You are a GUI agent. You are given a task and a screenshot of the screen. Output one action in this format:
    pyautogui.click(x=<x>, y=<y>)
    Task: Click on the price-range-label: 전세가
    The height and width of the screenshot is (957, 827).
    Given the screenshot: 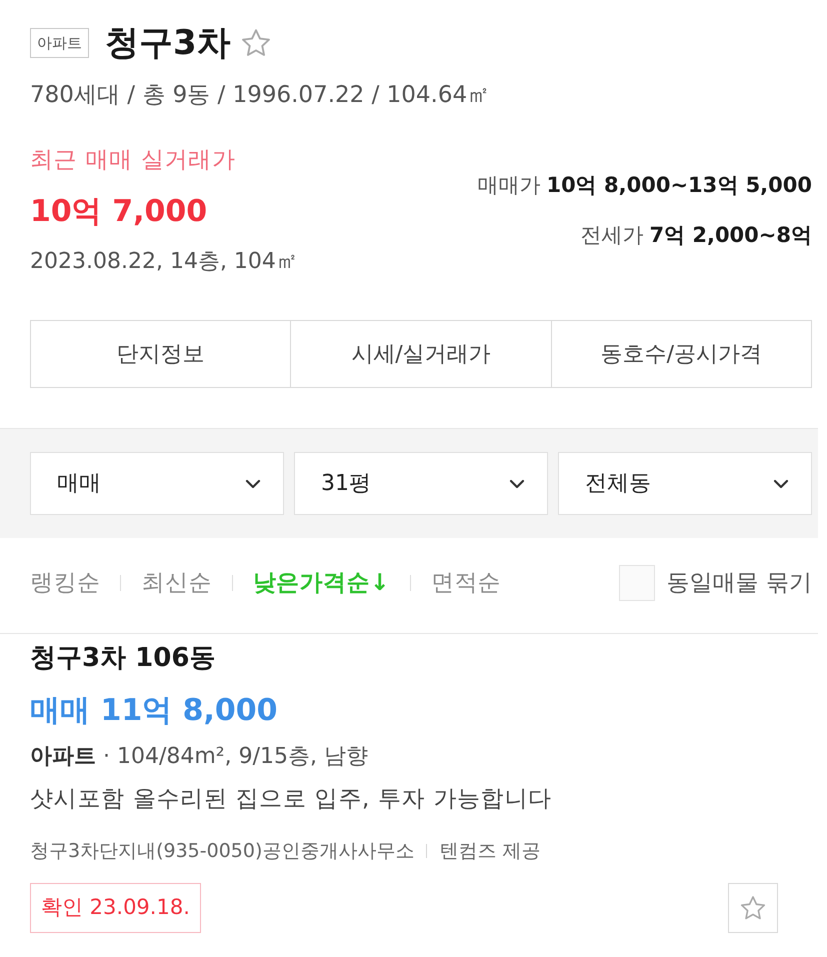 What is the action you would take?
    pyautogui.click(x=612, y=235)
    